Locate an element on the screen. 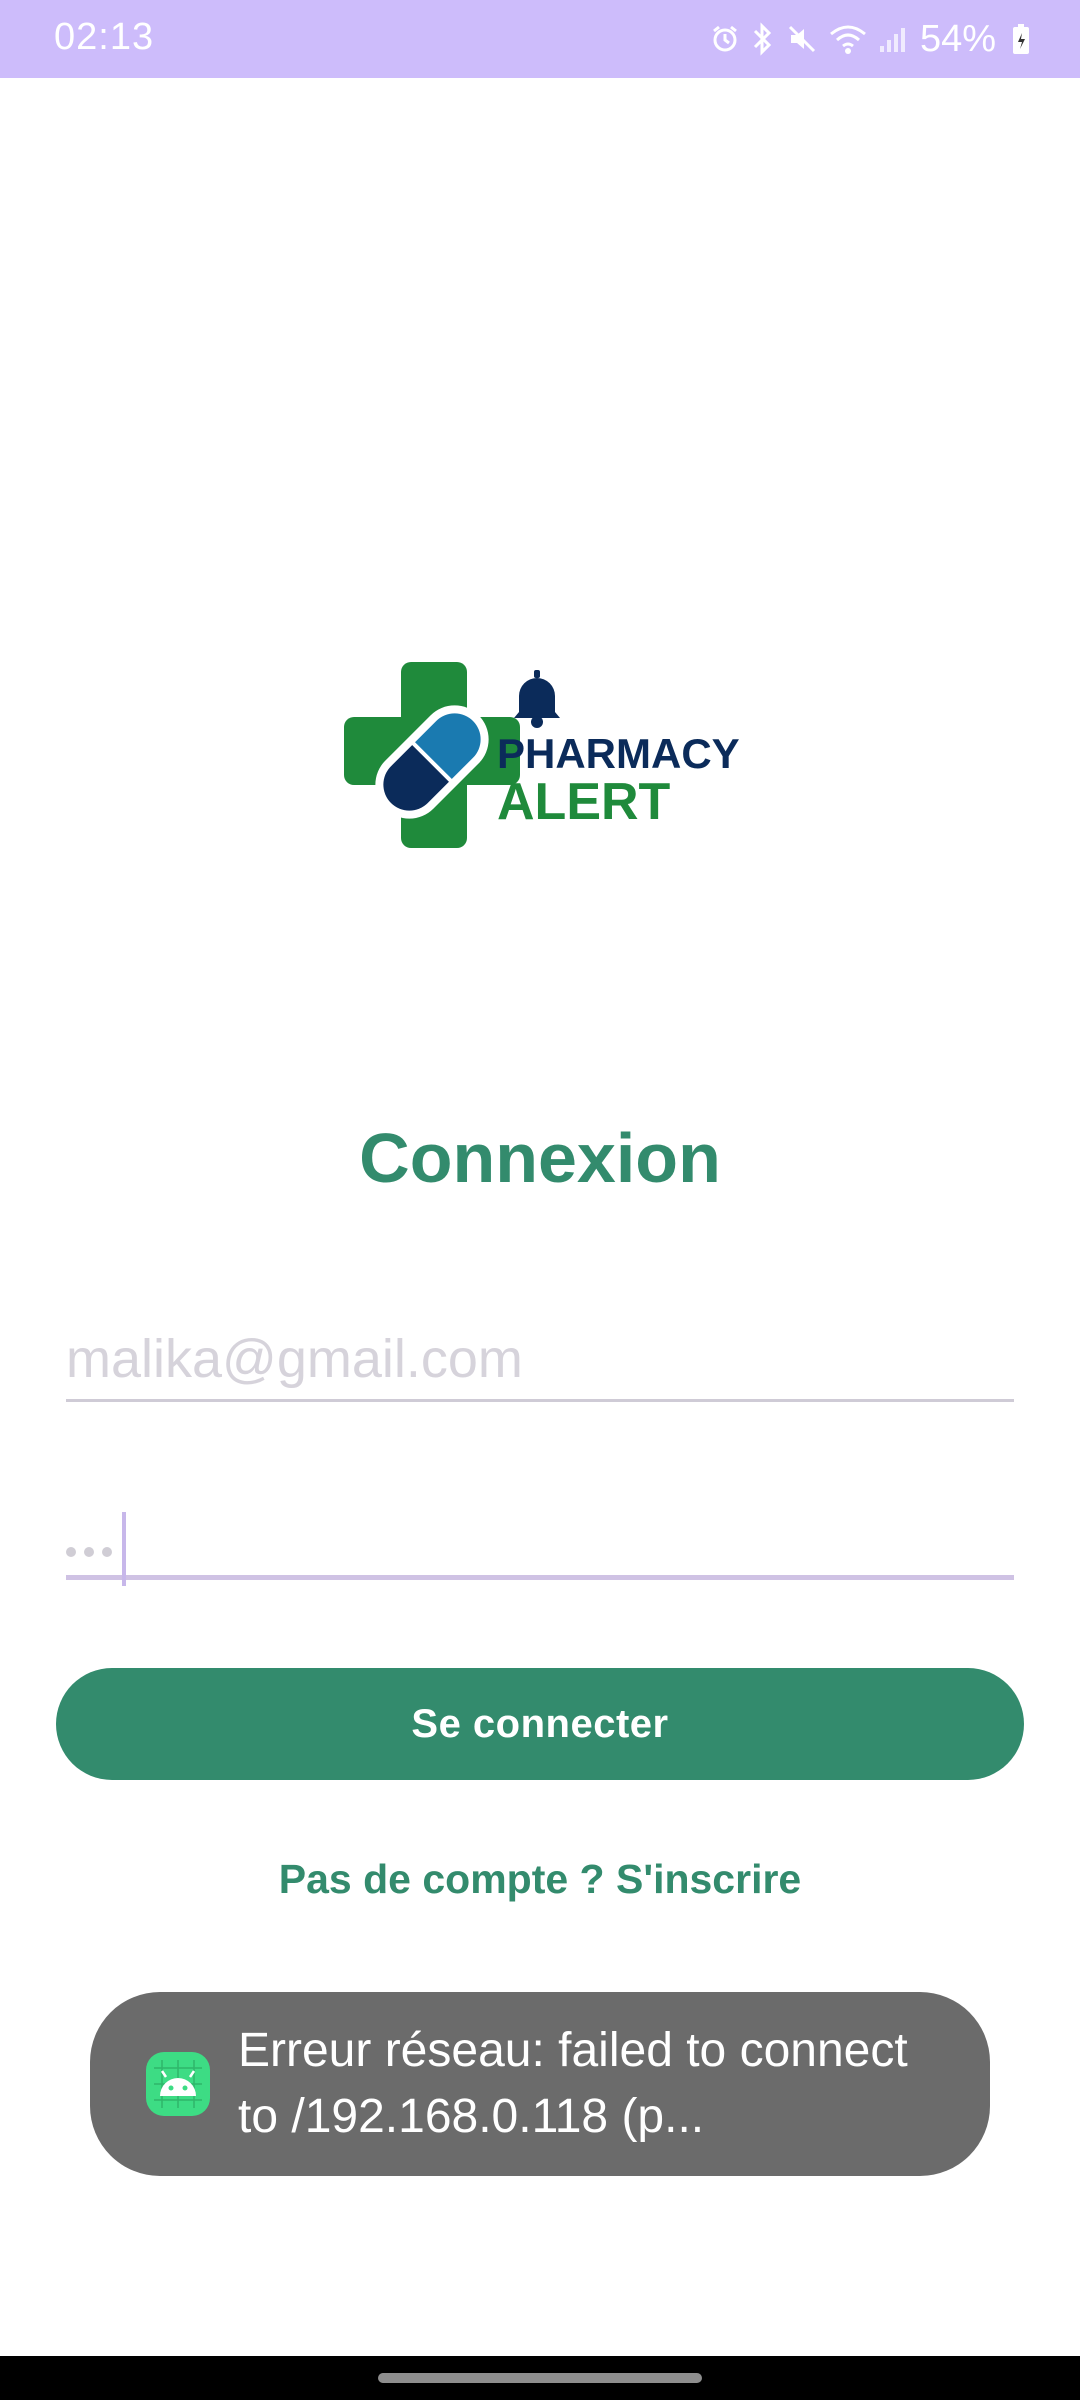 This screenshot has width=1080, height=2400. password-field is located at coordinates (540, 1538).